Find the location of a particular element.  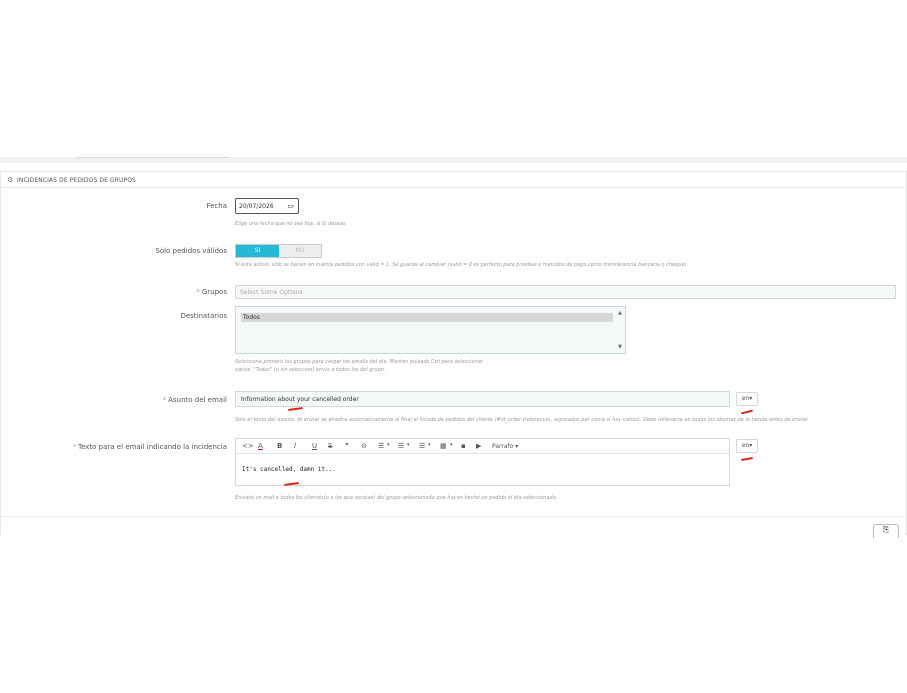

source-code-icon: <> is located at coordinates (248, 446).